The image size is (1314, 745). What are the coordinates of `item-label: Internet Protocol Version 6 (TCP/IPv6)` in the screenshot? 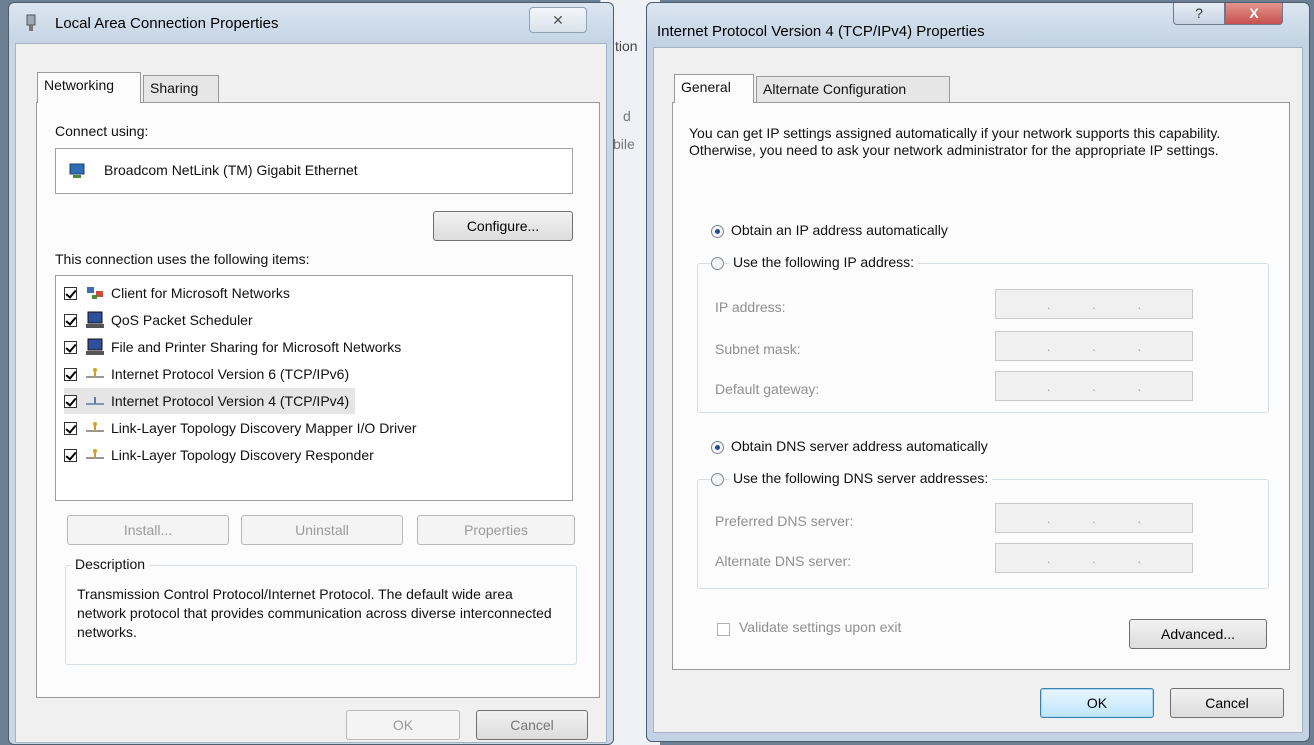 It's located at (230, 374).